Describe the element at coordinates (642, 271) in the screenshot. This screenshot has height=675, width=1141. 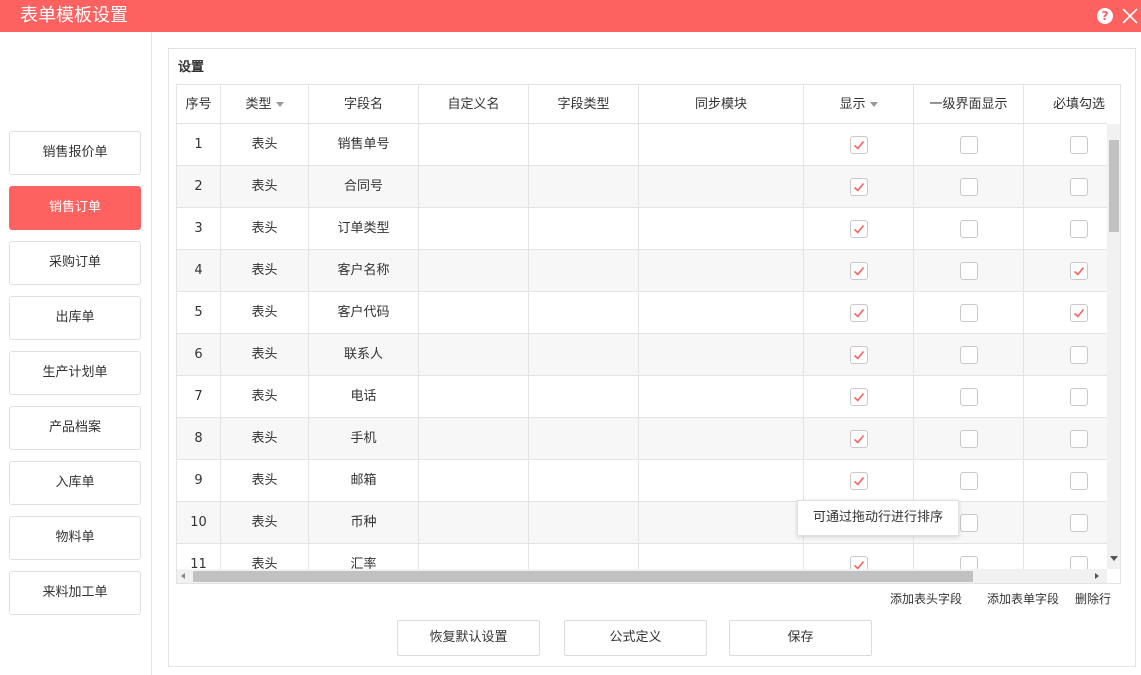
I see `table-row: 4 表头 客户名称` at that location.